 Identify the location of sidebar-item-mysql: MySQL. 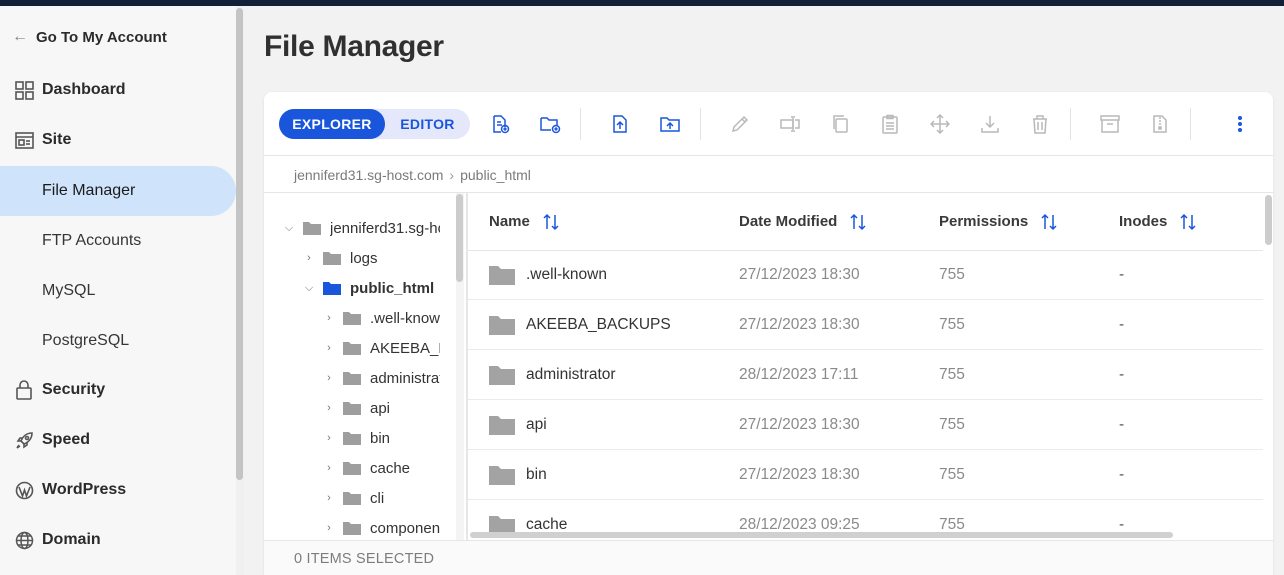
(118, 291).